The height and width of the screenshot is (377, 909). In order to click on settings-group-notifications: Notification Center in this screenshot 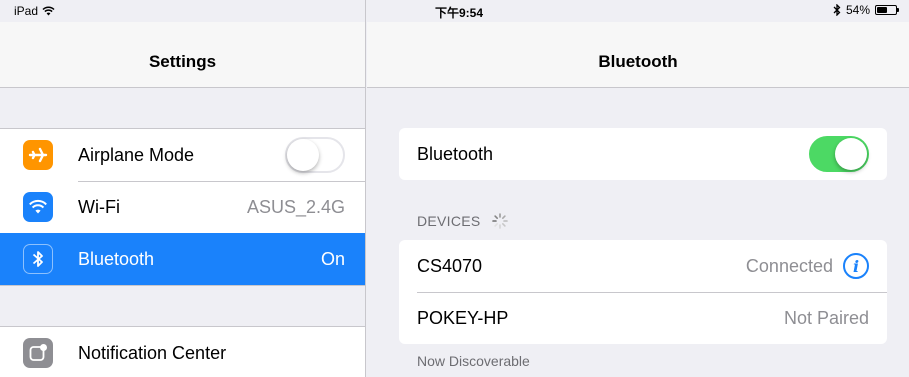, I will do `click(182, 351)`.